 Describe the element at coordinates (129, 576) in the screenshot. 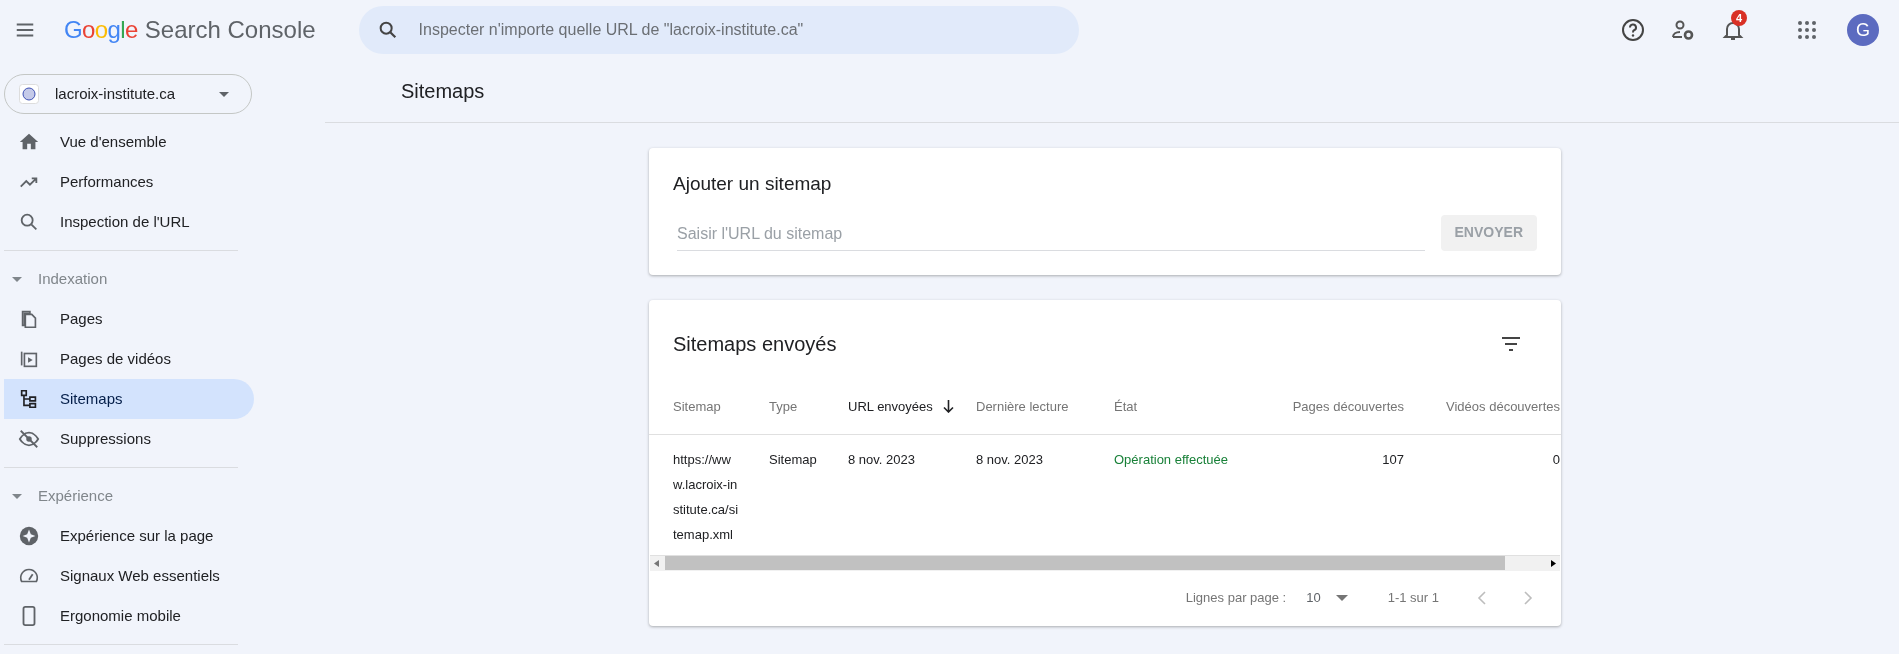

I see `sidebar-item: Signaux Web essentiels` at that location.